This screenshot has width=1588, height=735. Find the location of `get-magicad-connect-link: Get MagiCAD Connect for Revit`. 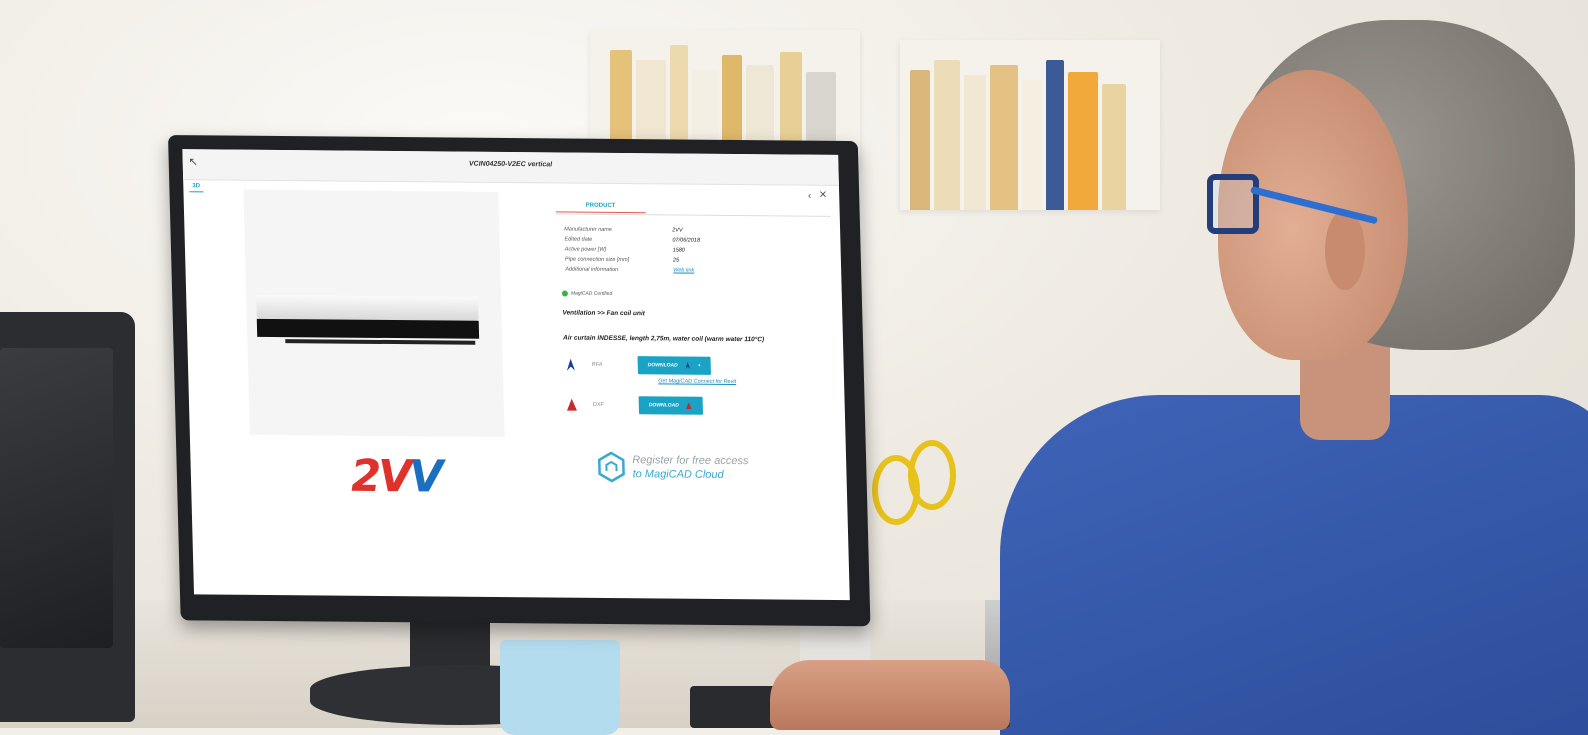

get-magicad-connect-link: Get MagiCAD Connect for Revit is located at coordinates (697, 381).